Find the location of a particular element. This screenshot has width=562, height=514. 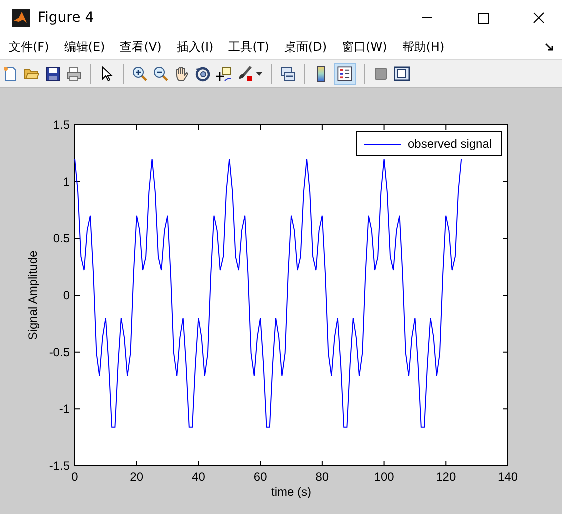

menu-item: 帮助(H) is located at coordinates (423, 47).